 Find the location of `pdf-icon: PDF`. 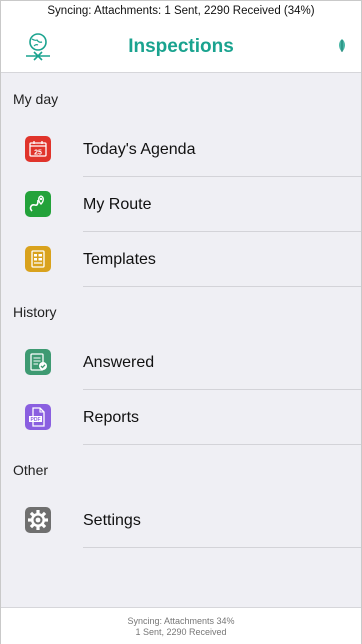

pdf-icon: PDF is located at coordinates (38, 417).